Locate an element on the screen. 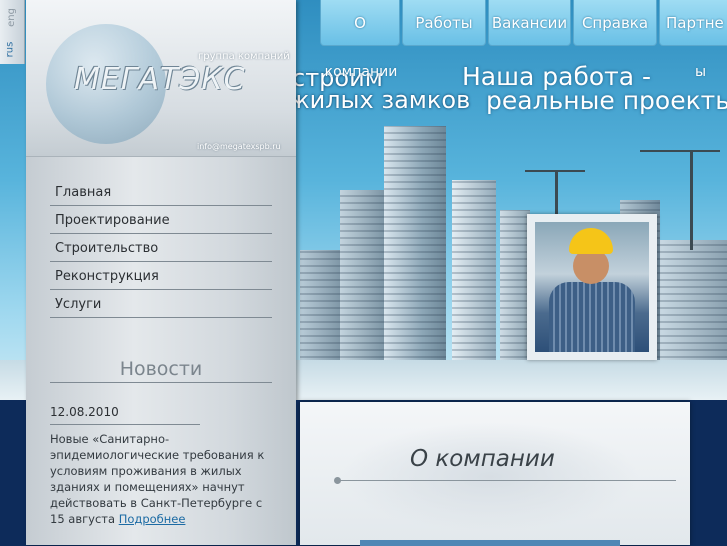 This screenshot has width=727, height=546. divider is located at coordinates (505, 480).